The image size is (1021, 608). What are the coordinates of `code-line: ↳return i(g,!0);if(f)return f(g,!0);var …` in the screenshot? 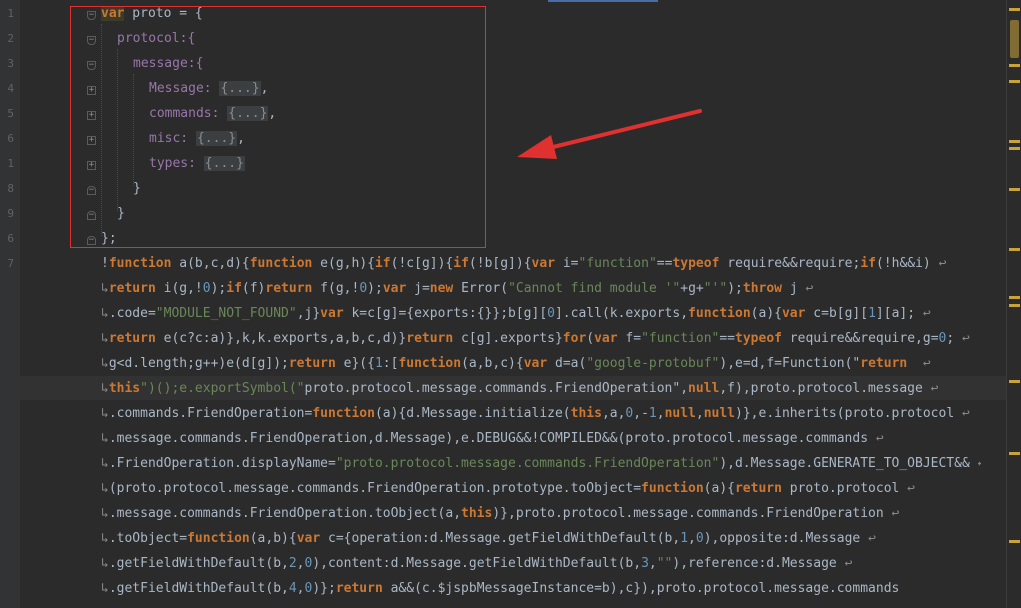 It's located at (457, 288).